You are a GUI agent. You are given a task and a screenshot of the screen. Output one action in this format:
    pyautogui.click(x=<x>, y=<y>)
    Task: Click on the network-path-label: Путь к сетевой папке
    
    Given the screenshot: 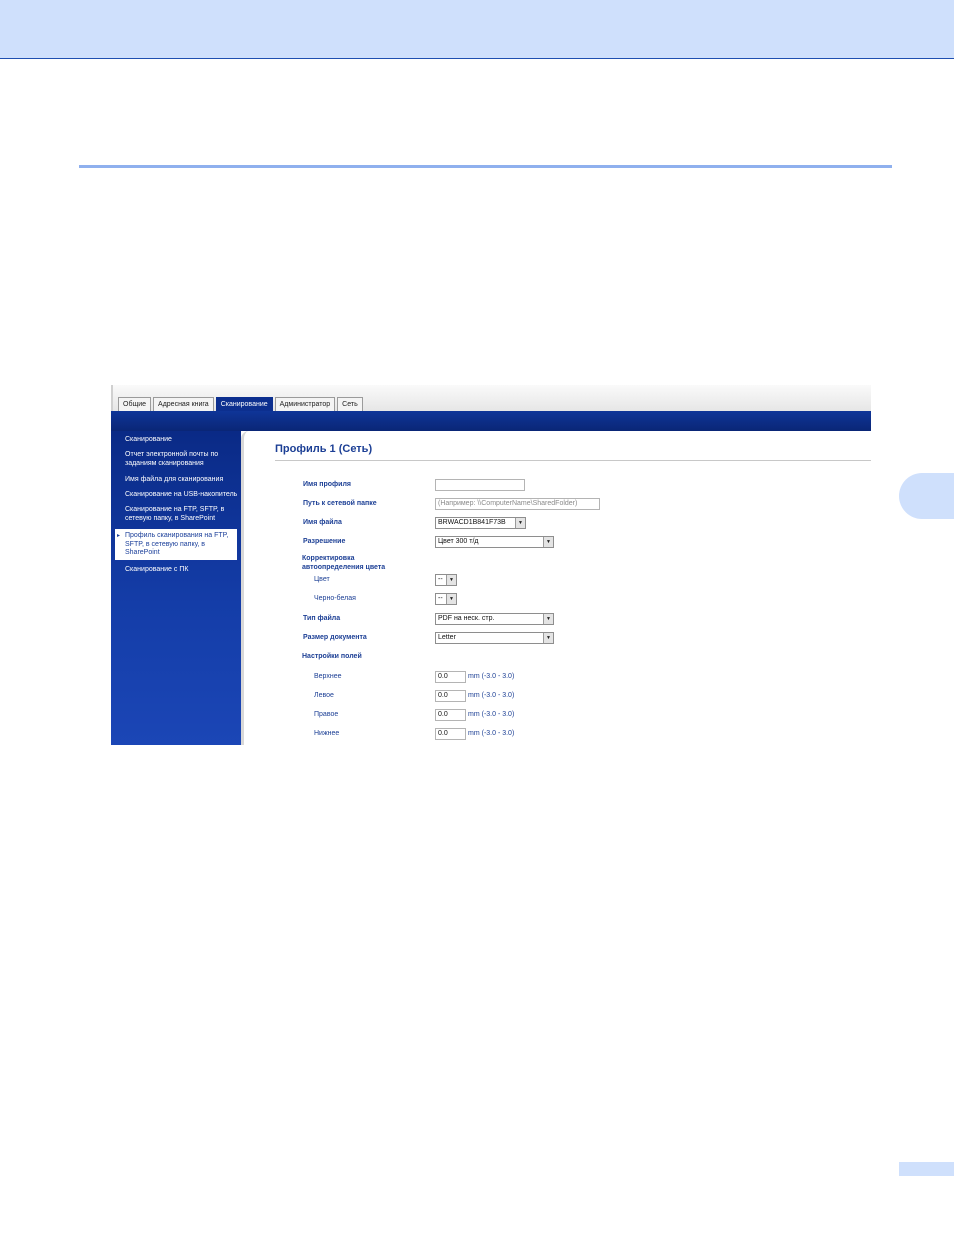 What is the action you would take?
    pyautogui.click(x=340, y=503)
    